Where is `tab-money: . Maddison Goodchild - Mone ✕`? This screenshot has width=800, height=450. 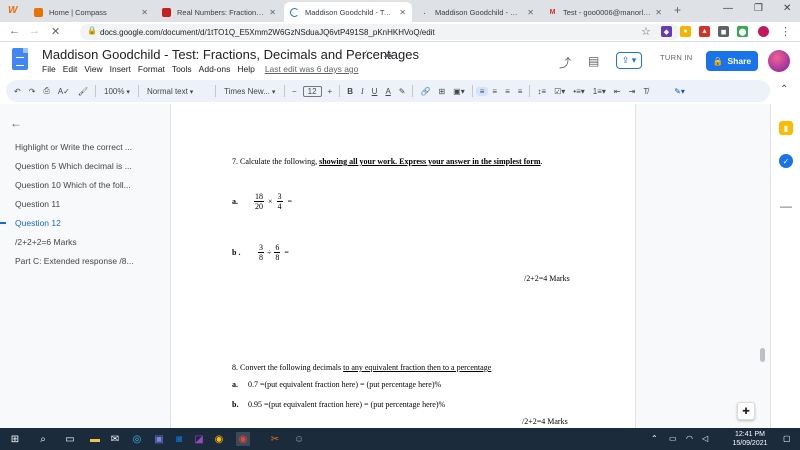 tab-money: . Maddison Goodchild - Mone ✕ is located at coordinates (477, 12).